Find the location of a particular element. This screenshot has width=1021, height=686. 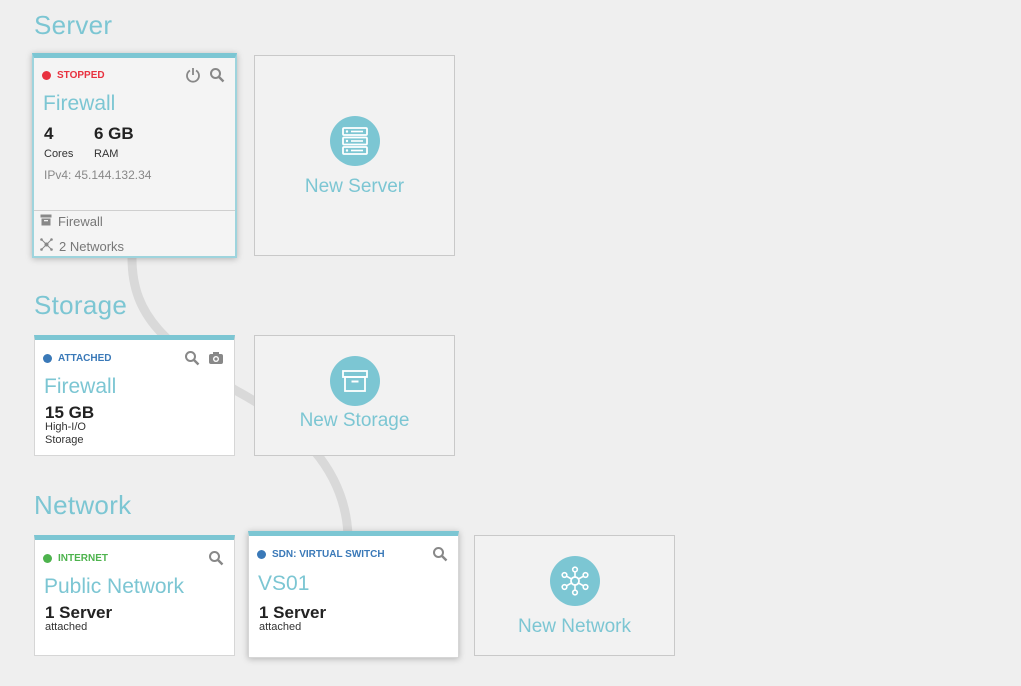

storage-type-line2: Storage is located at coordinates (64, 440).